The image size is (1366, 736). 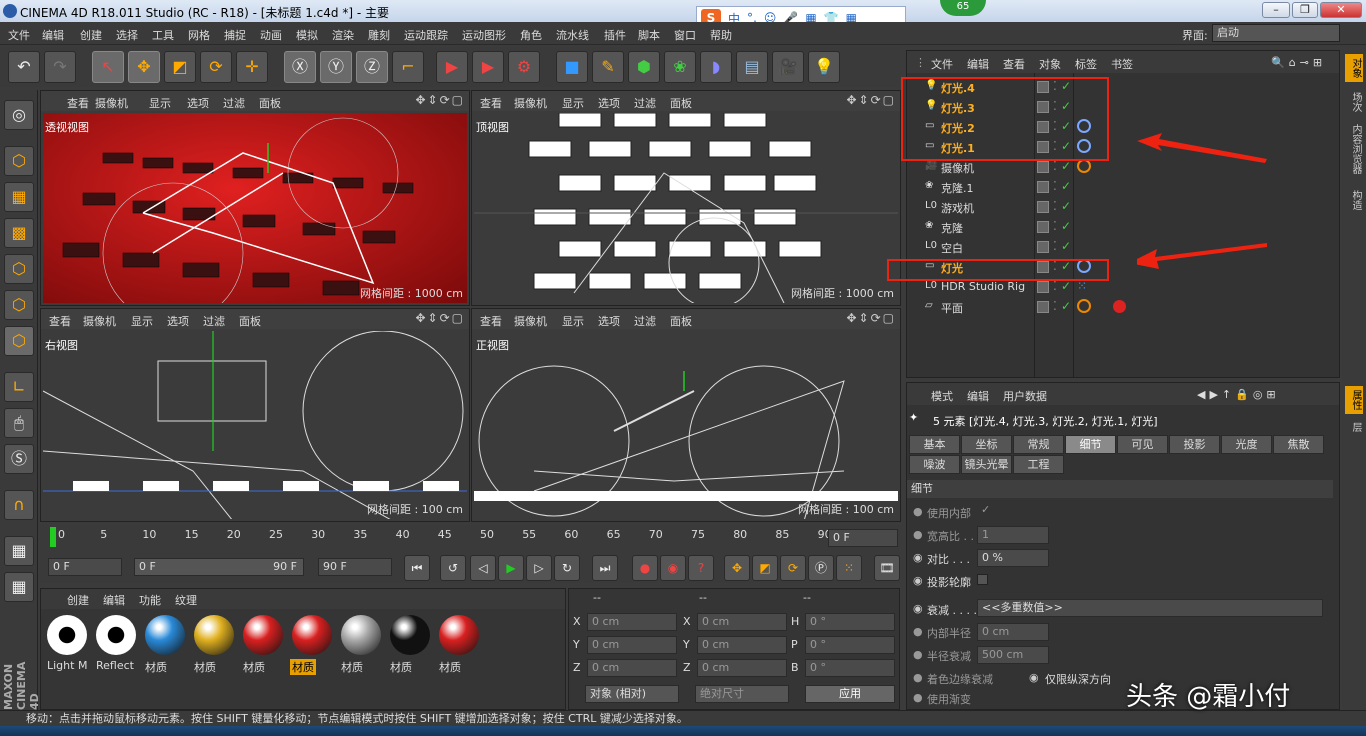 What do you see at coordinates (887, 568) in the screenshot?
I see `timeline-icon: 🎞` at bounding box center [887, 568].